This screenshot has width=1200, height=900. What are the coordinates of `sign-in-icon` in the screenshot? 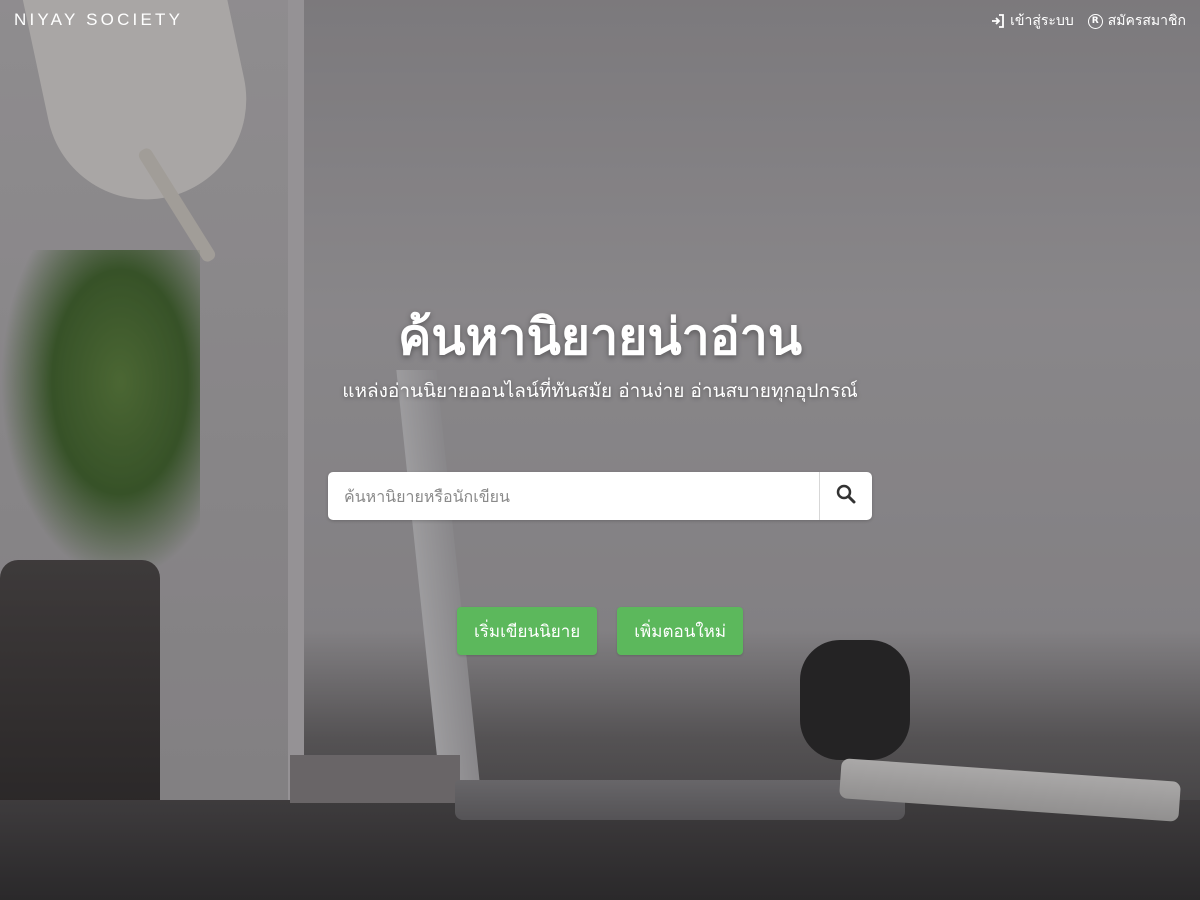 It's located at (998, 21).